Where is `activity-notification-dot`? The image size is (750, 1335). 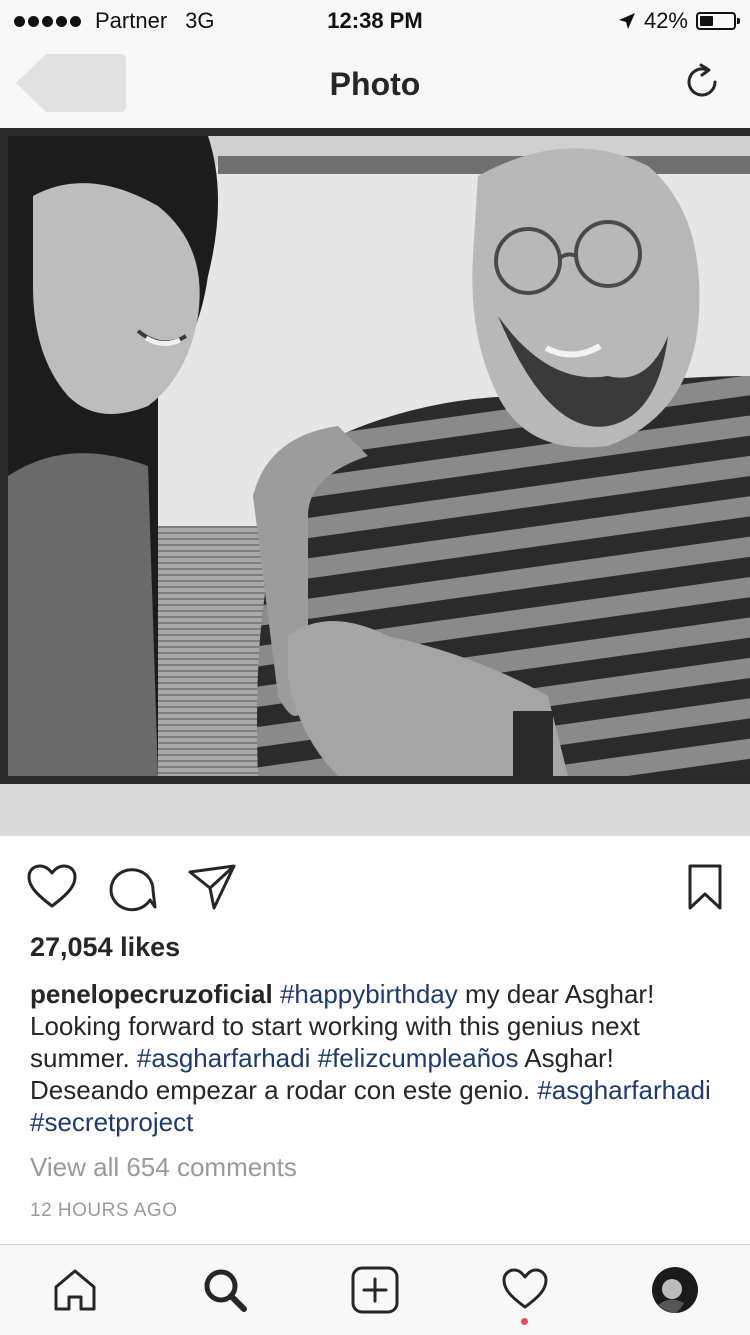 activity-notification-dot is located at coordinates (524, 1321).